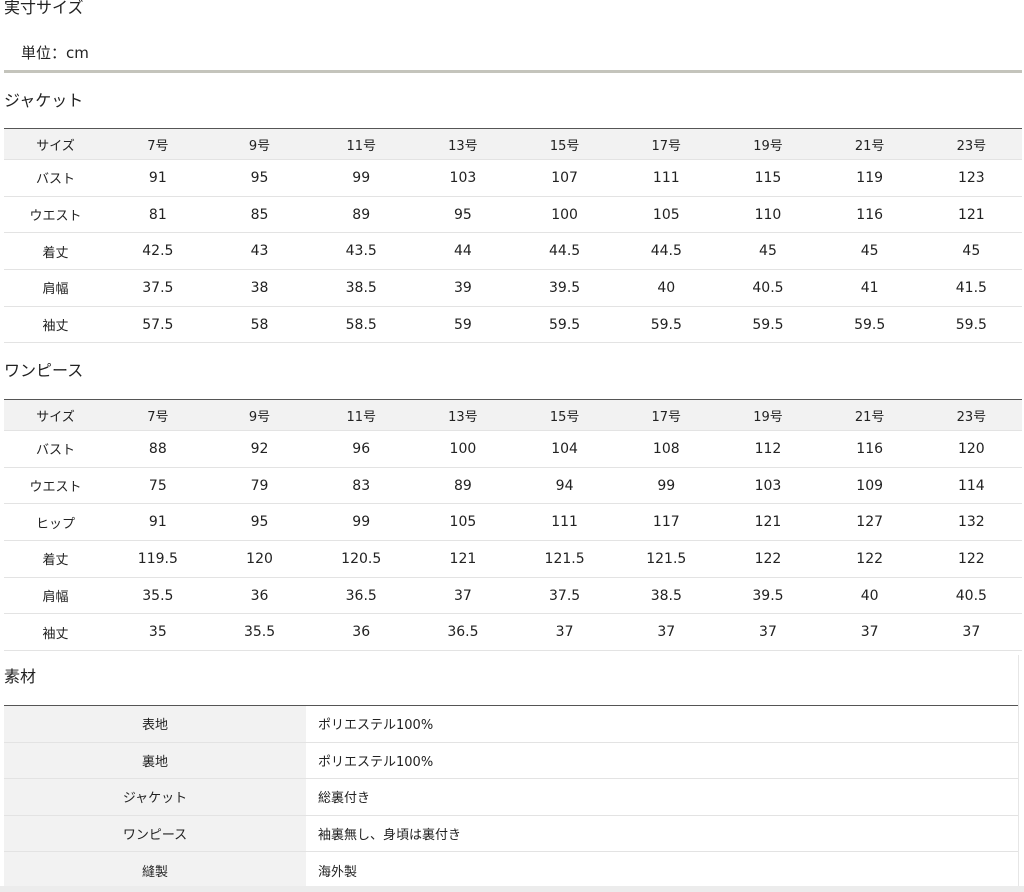 The height and width of the screenshot is (892, 1024). Describe the element at coordinates (44, 8) in the screenshot. I see `page-title: 実寸サイズ` at that location.